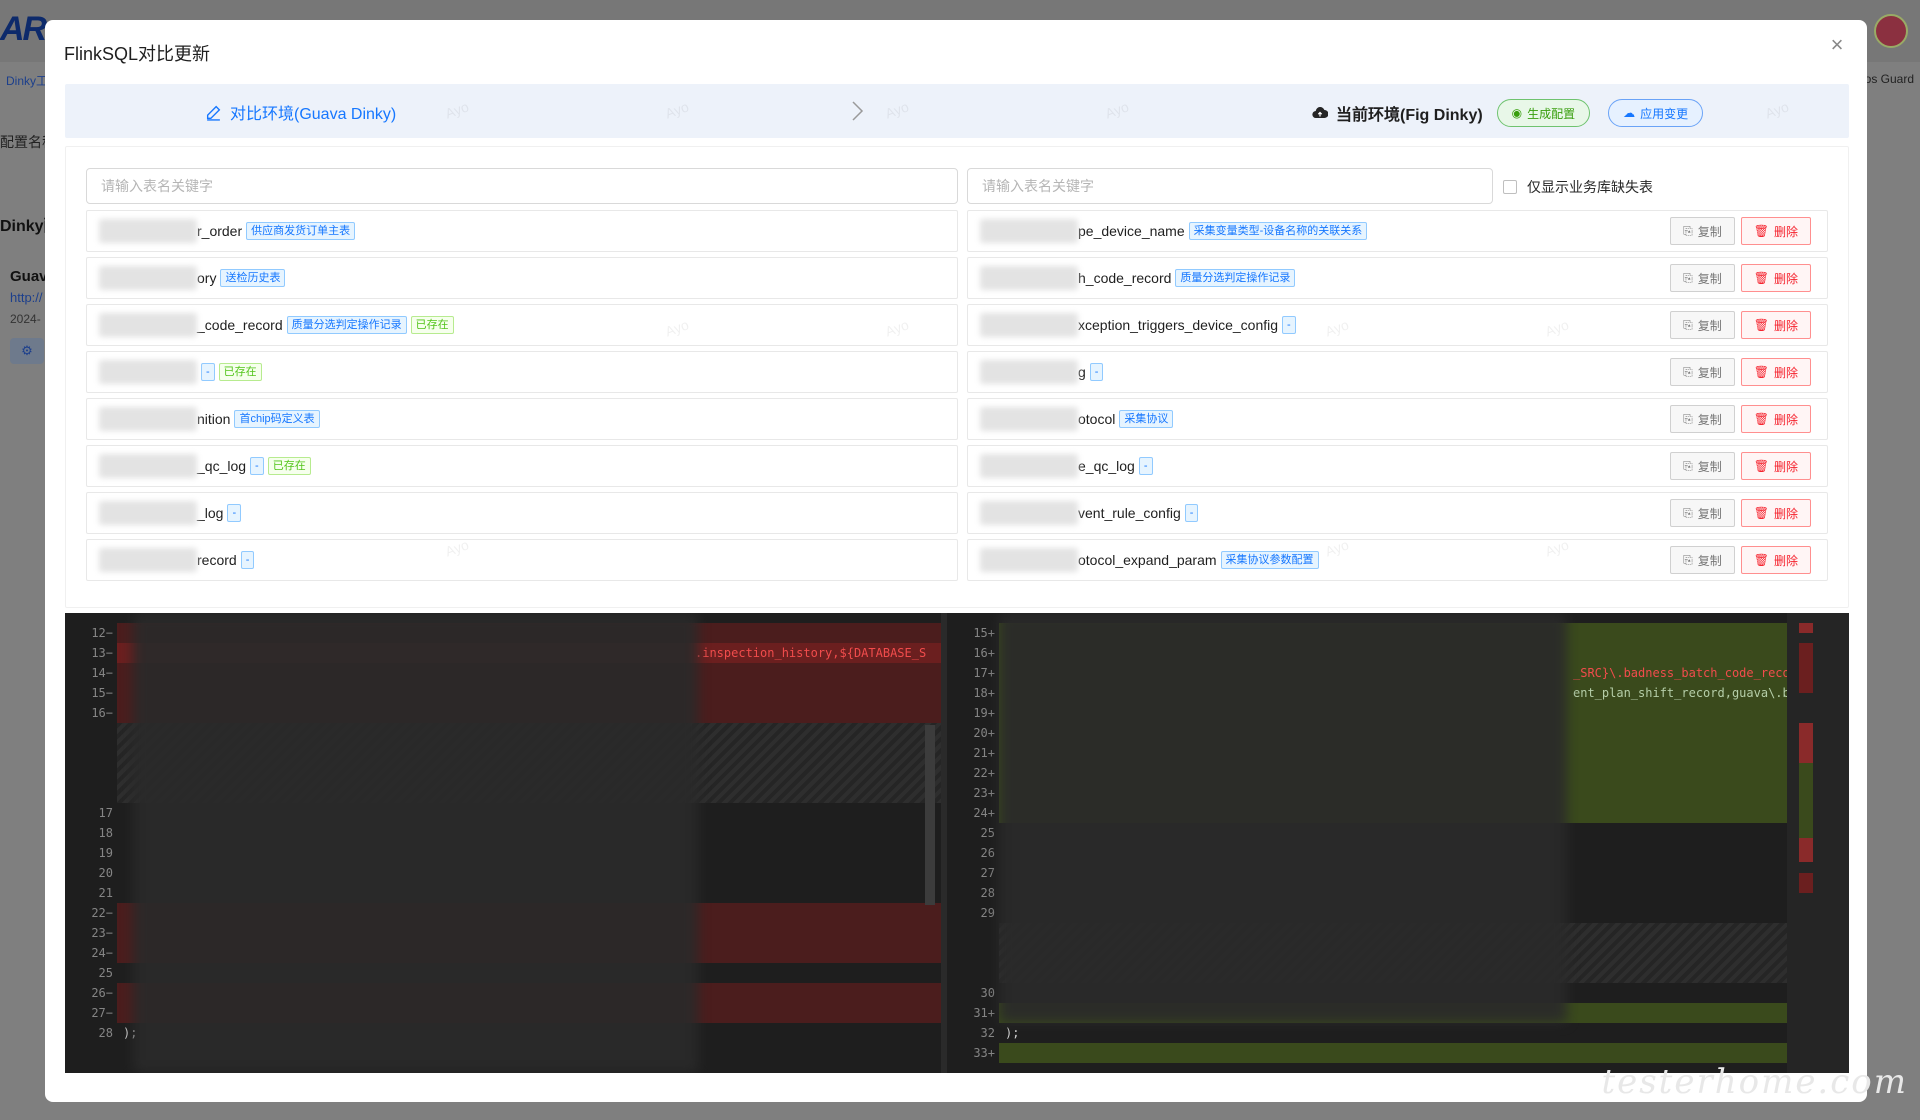  Describe the element at coordinates (1397, 466) in the screenshot. I see `table-row: e_qc_log - ⎘ 复制 🗑 删除` at that location.